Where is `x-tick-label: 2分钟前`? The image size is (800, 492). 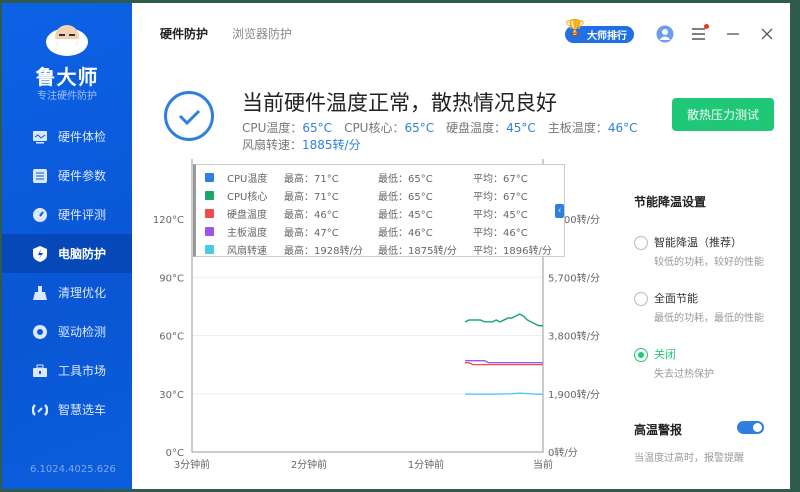 x-tick-label: 2分钟前 is located at coordinates (309, 464).